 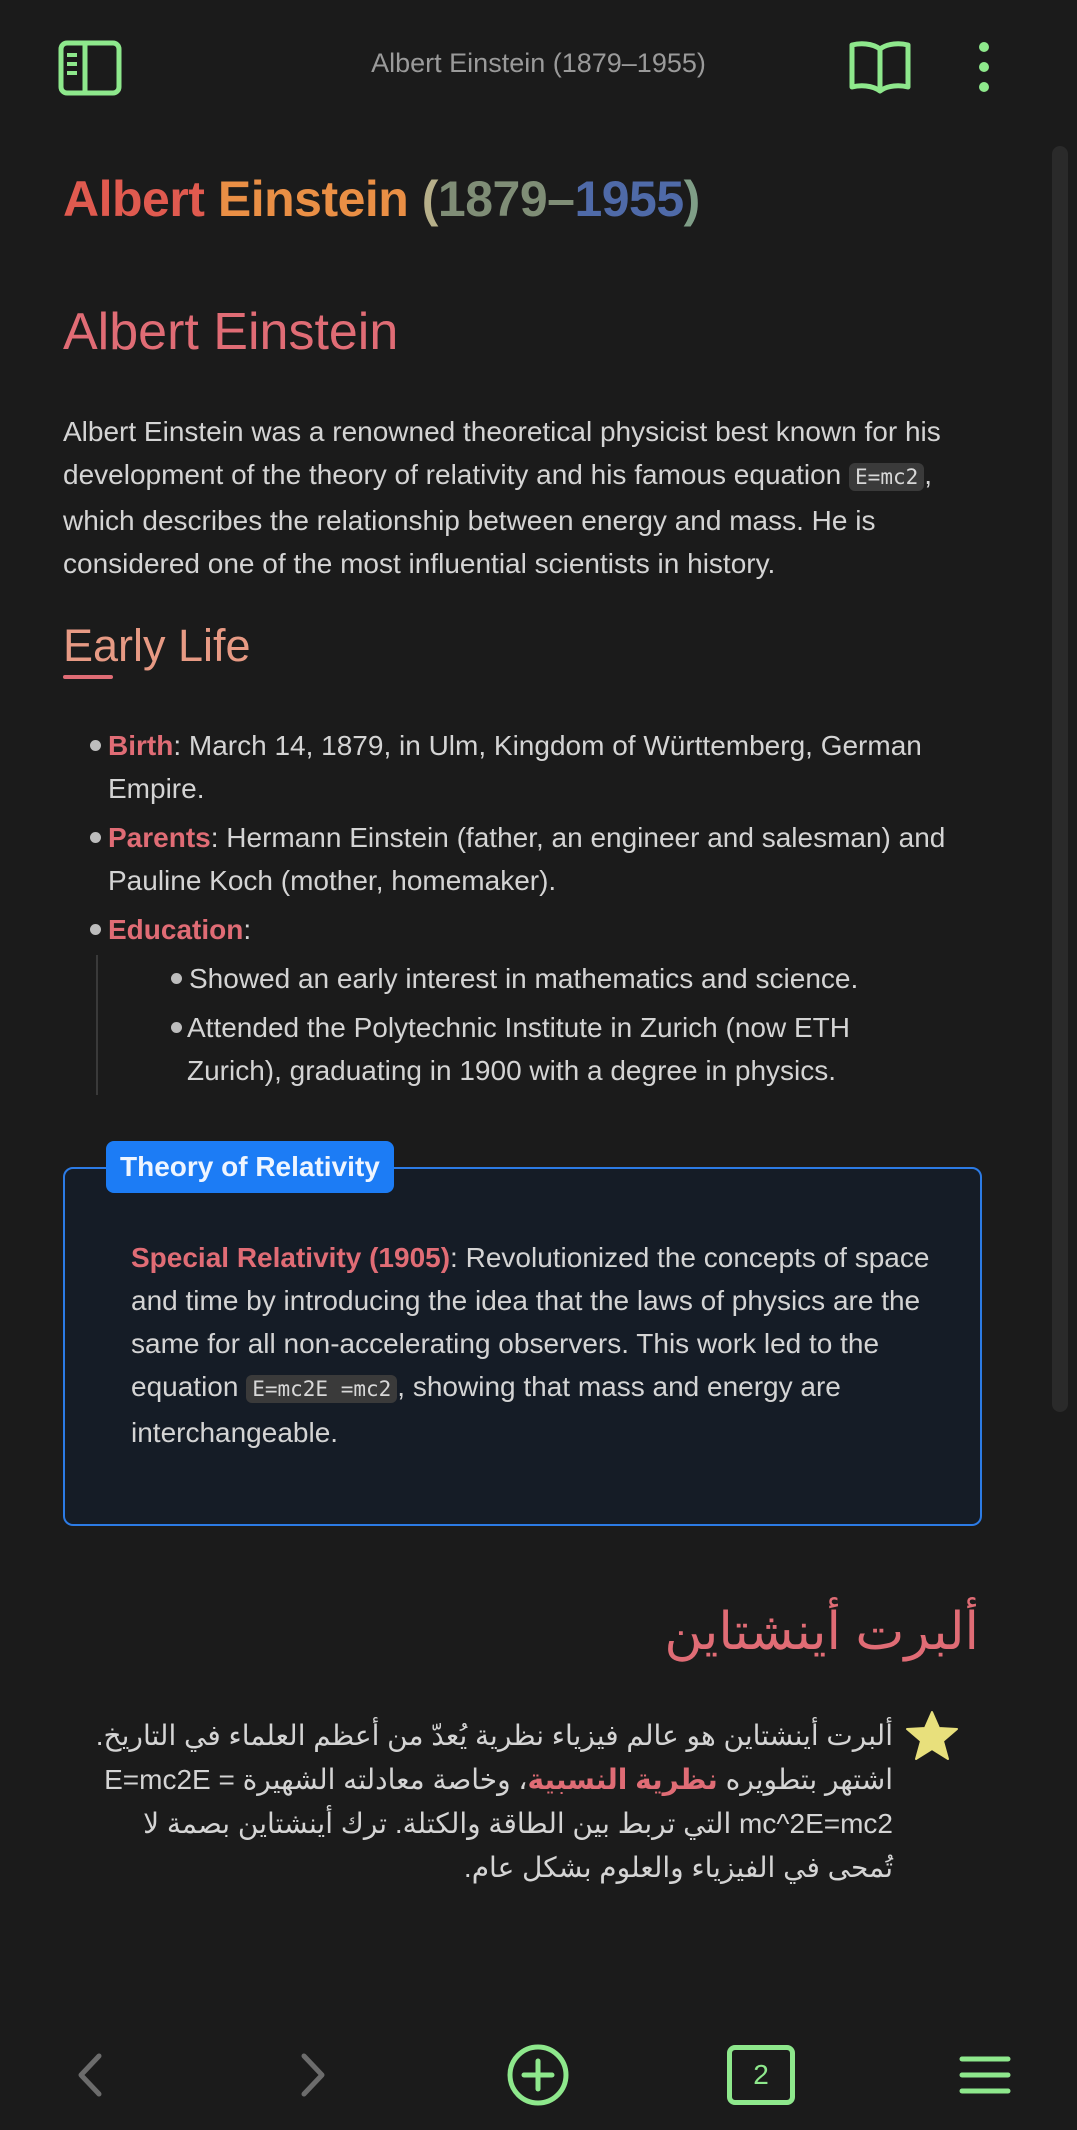 What do you see at coordinates (887, 477) in the screenshot?
I see `inline-code: E=mc2` at bounding box center [887, 477].